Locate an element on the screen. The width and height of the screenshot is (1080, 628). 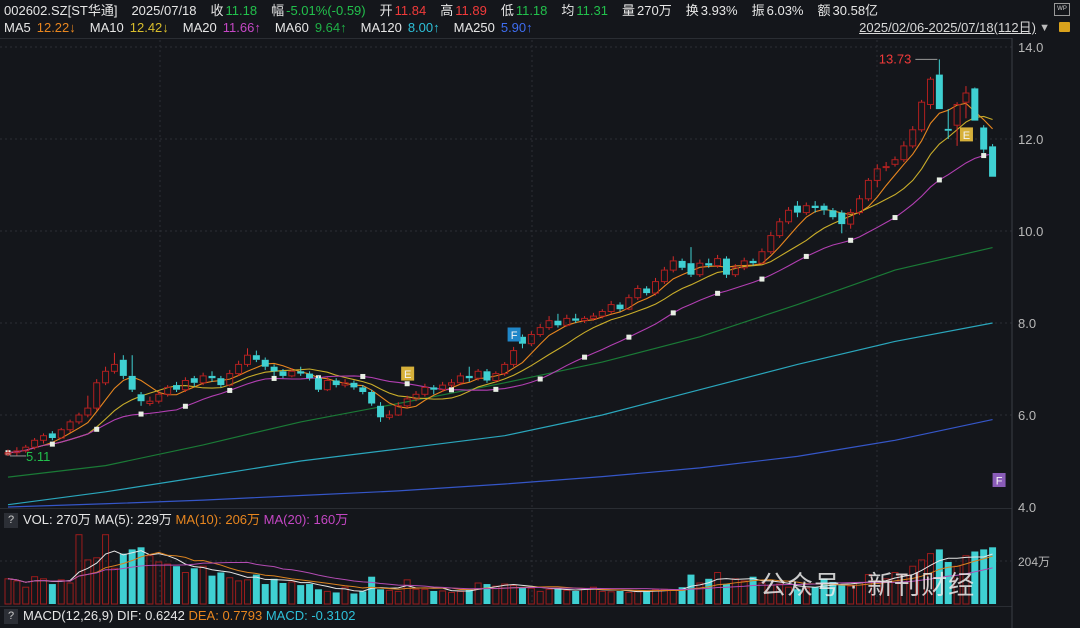
vol-ma5: MA(5): 229万 is located at coordinates (133, 519).